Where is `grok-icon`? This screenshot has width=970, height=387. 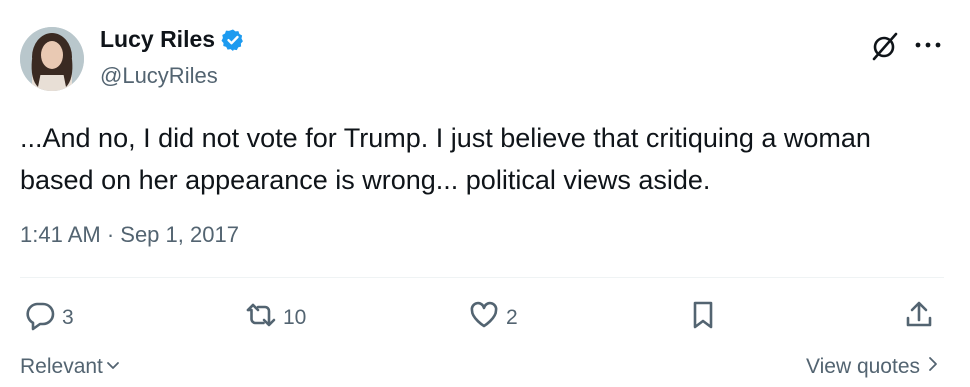
grok-icon is located at coordinates (885, 46).